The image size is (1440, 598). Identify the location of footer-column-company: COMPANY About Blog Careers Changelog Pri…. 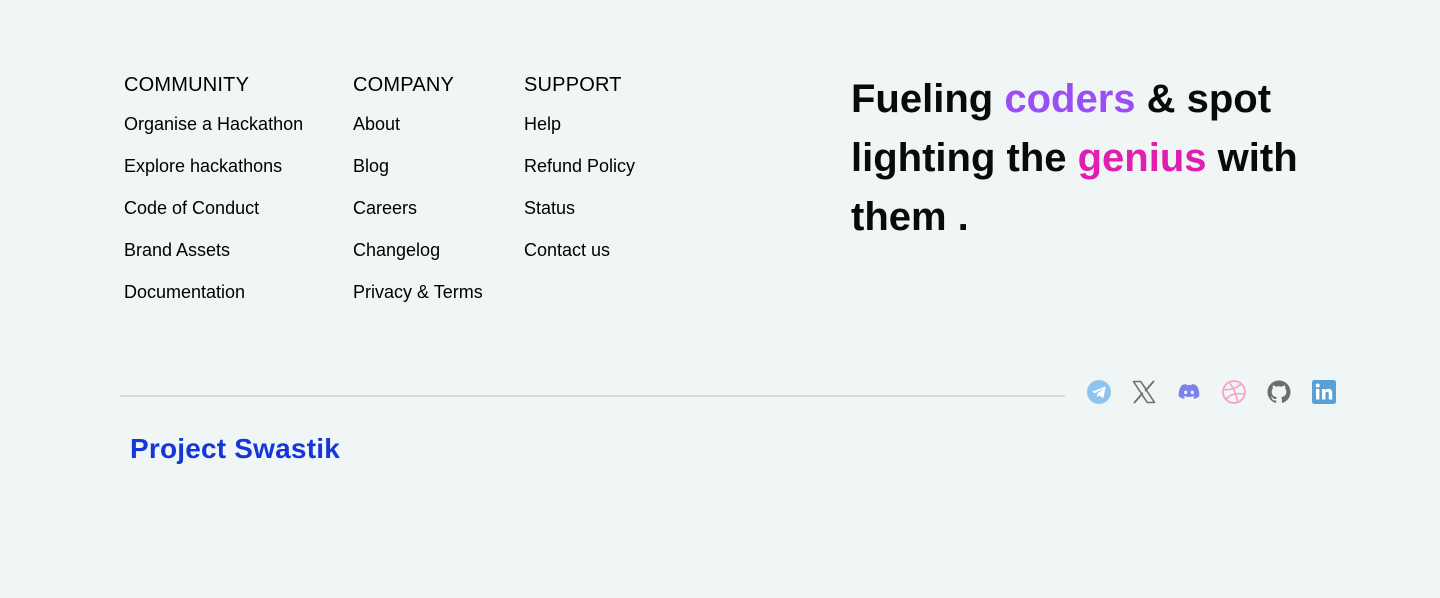
(418, 197).